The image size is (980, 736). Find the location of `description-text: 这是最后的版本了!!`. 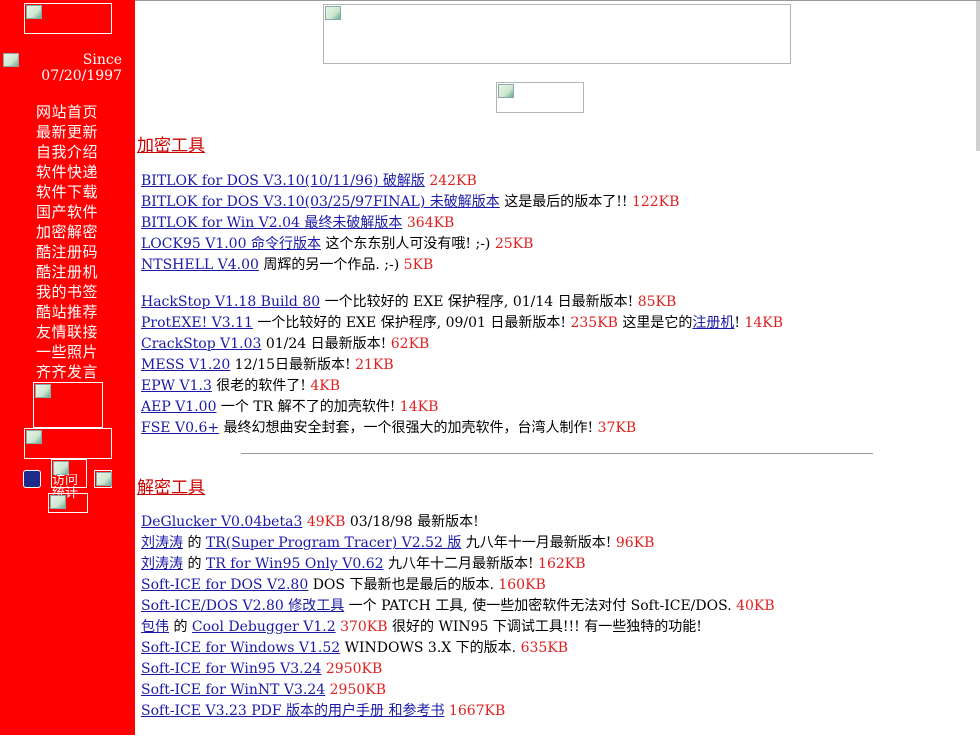

description-text: 这是最后的版本了!! is located at coordinates (565, 202).